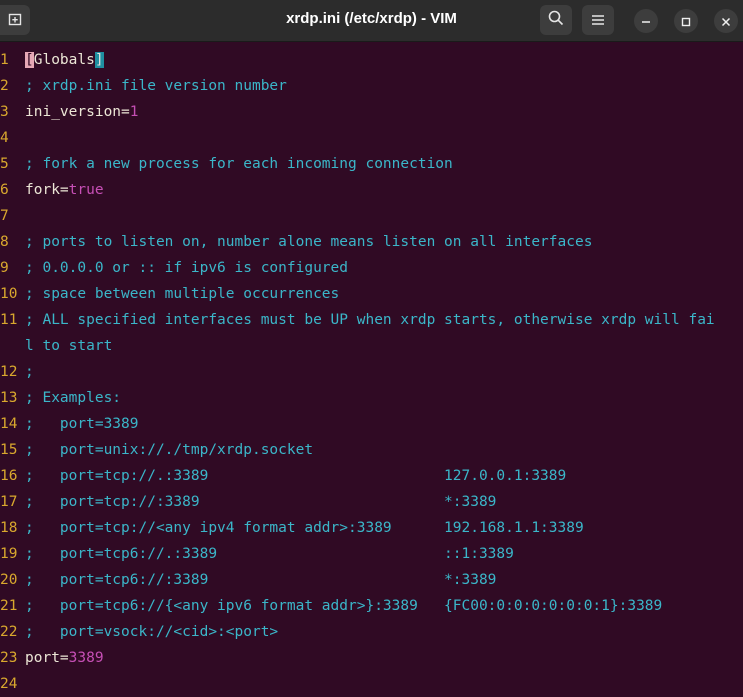 This screenshot has height=697, width=743. I want to click on line-text: ; Examples:, so click(73, 398).